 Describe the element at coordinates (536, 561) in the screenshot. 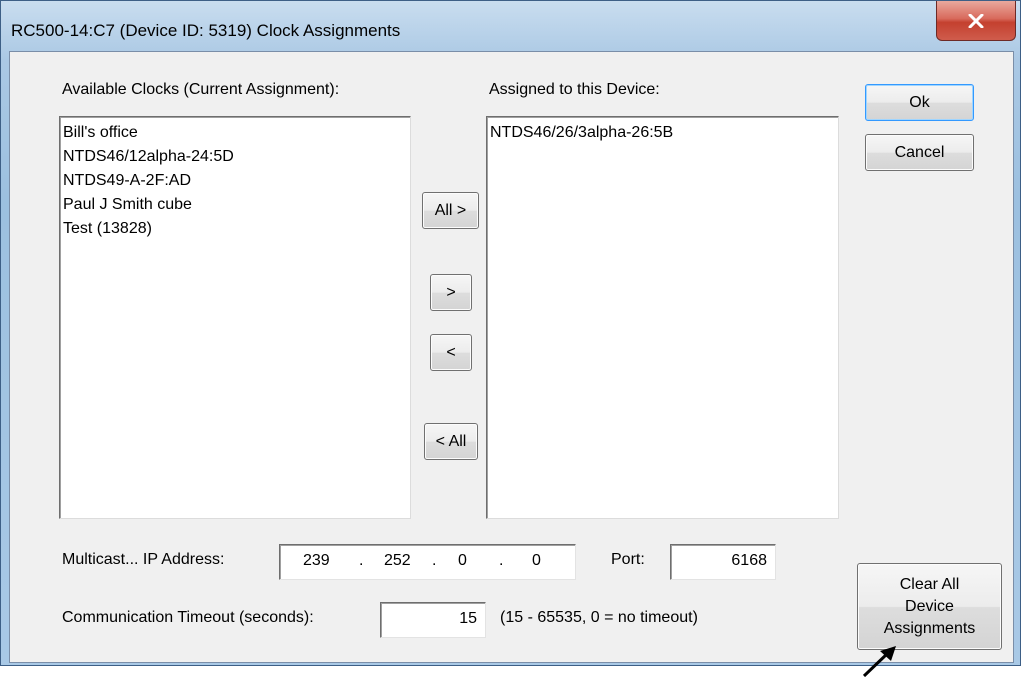

I see `ip-octet-4: 0` at that location.